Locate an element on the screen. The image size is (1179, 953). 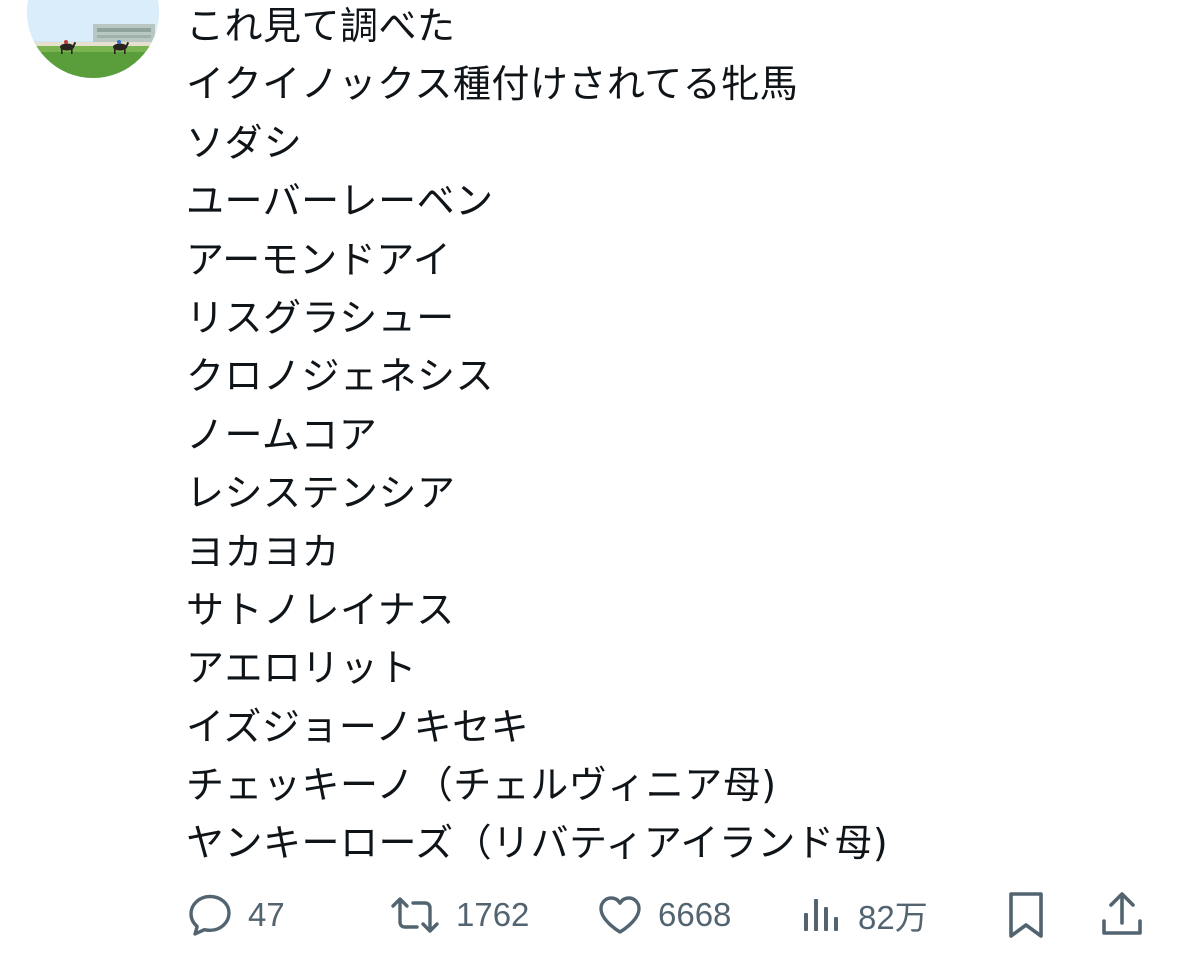
like-button: 6668 is located at coordinates (663, 915).